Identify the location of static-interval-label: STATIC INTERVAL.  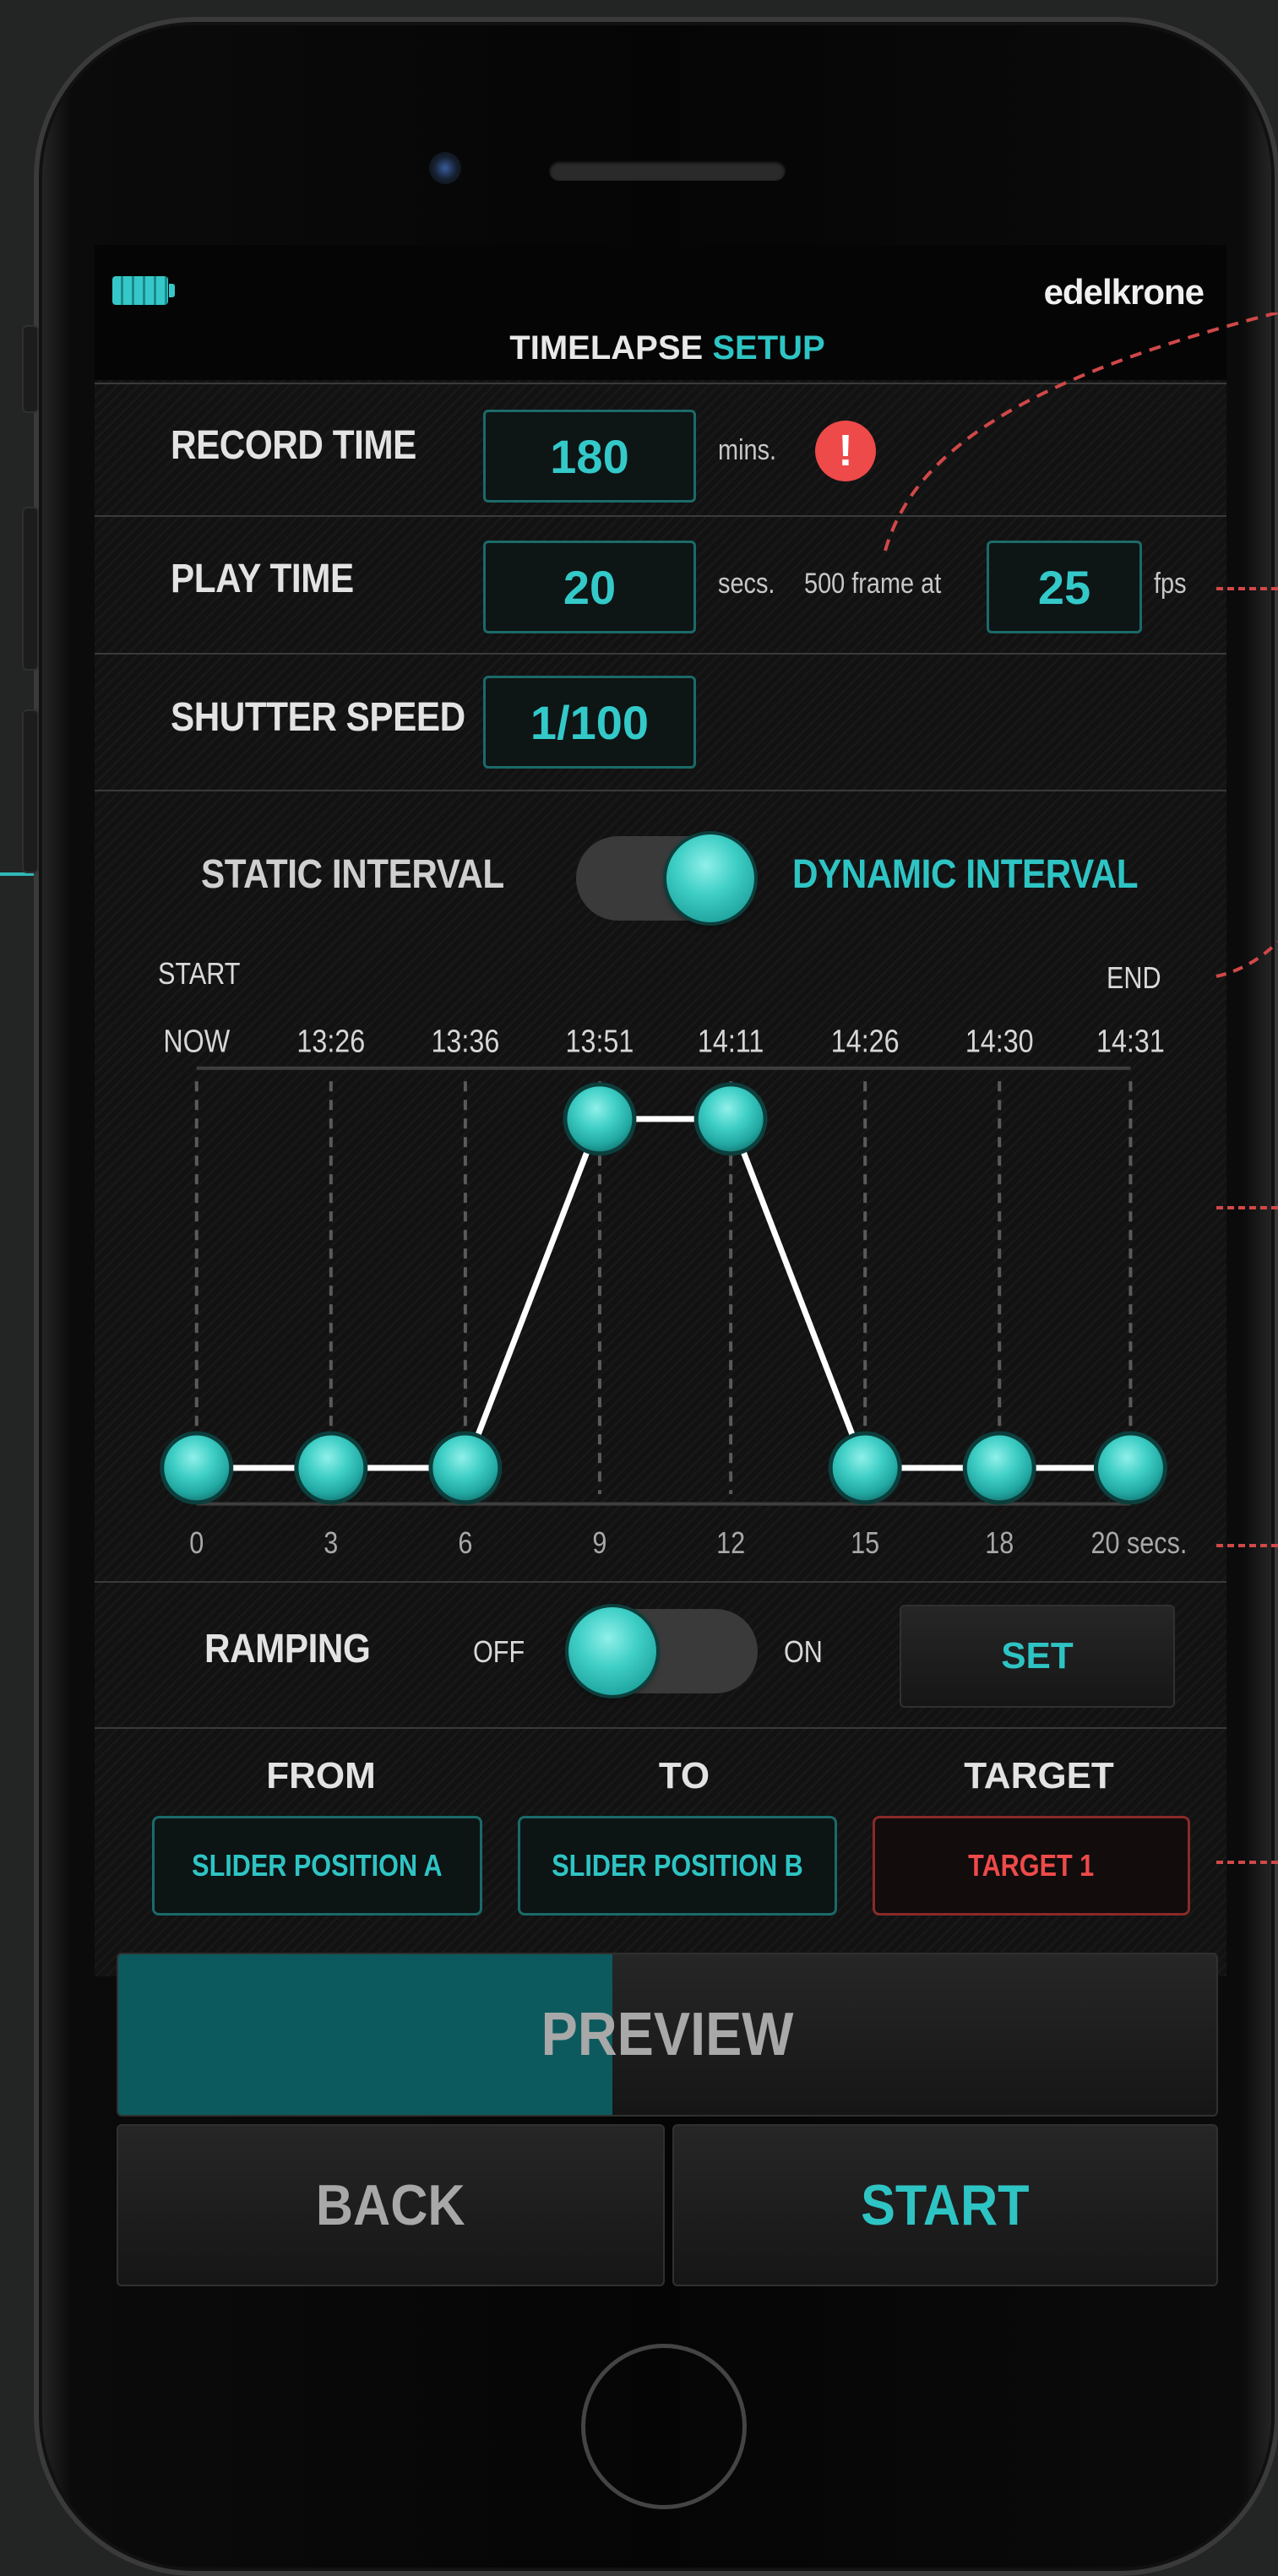
(352, 874).